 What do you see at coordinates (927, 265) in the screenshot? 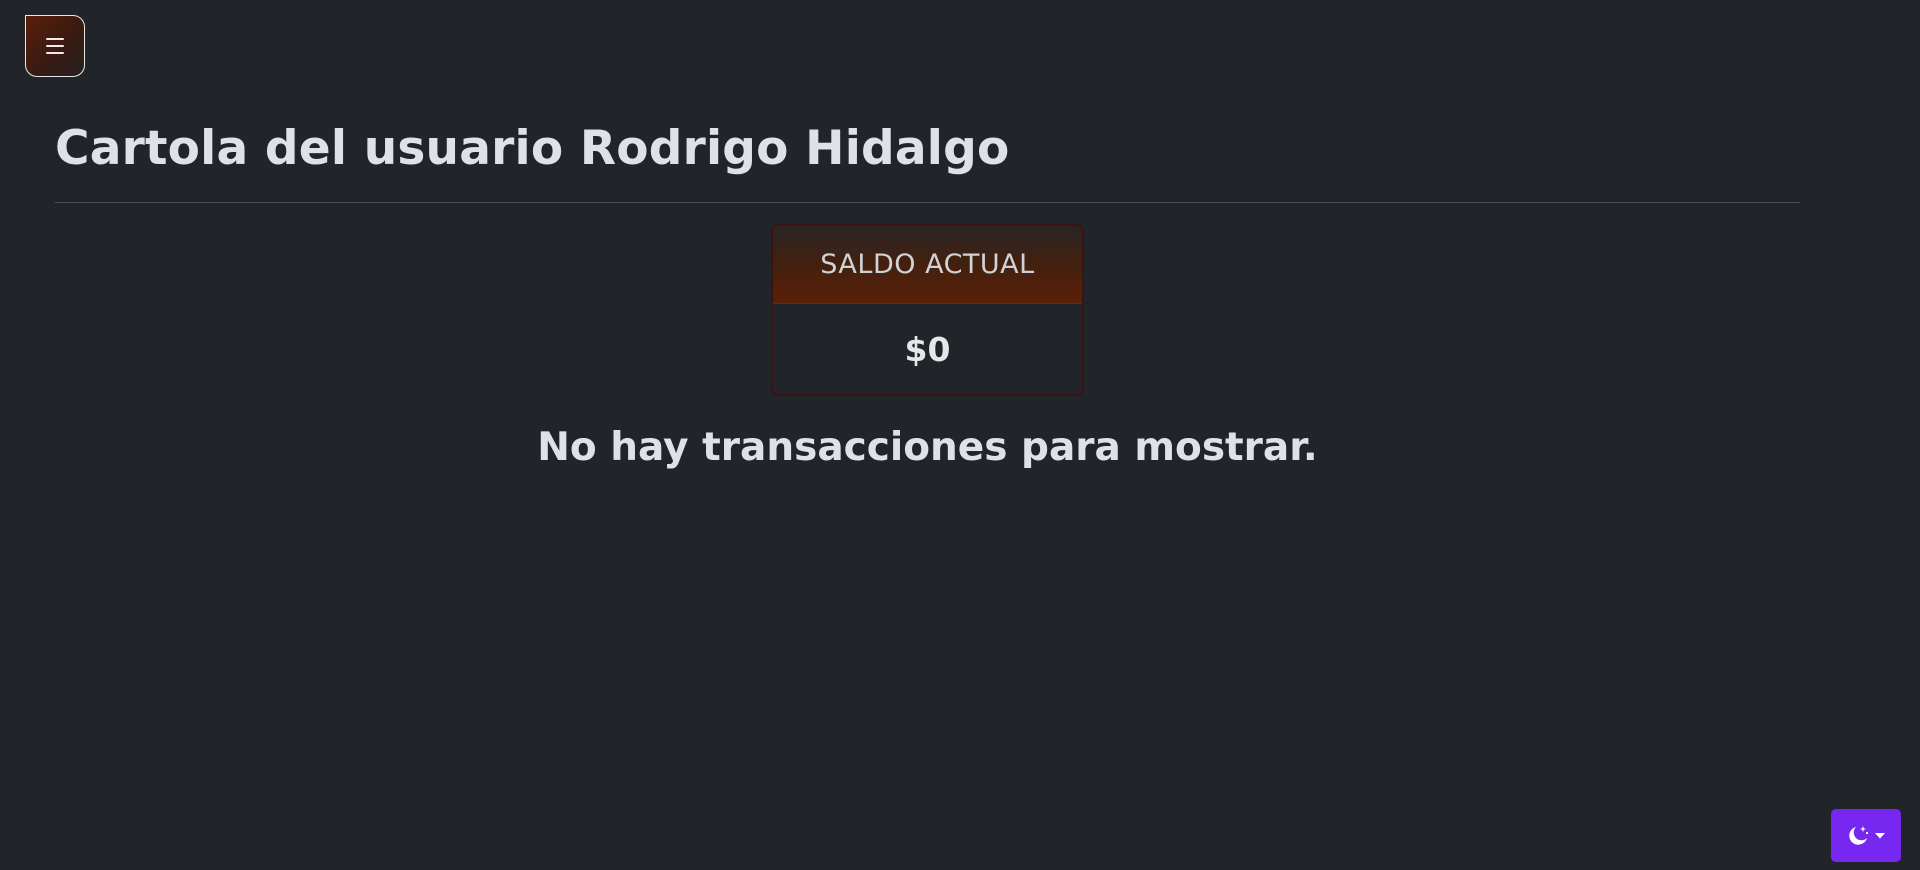
I see `balance-label: SALDO ACTUAL` at bounding box center [927, 265].